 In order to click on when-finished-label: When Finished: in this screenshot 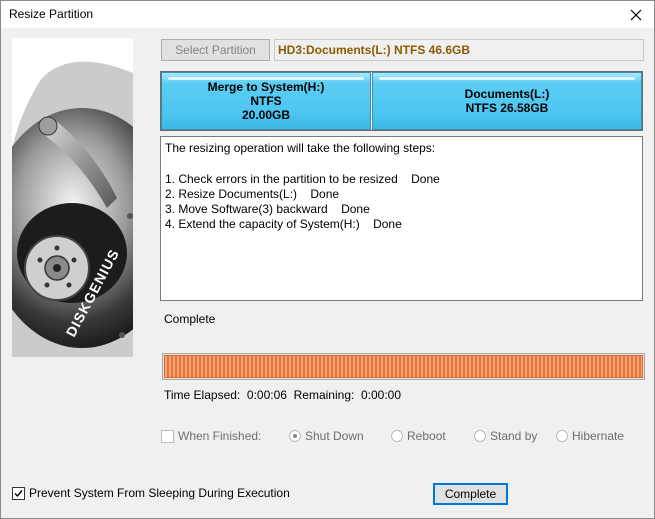, I will do `click(220, 436)`.